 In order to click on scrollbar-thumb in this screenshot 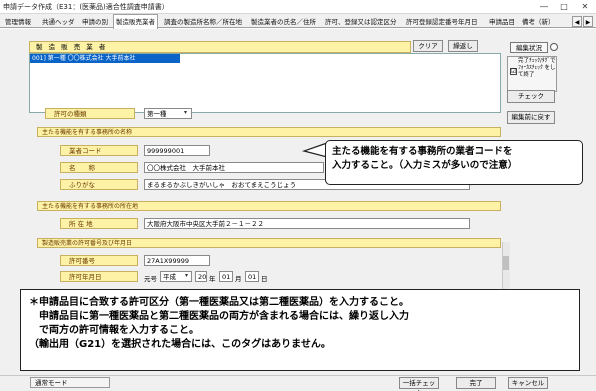, I will do `click(506, 263)`.